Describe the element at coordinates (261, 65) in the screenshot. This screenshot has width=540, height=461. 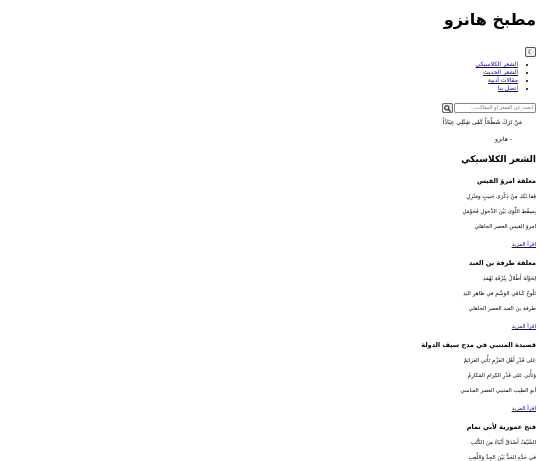
I see `nav-item-classical: الشعر الكلاسيكي` at that location.